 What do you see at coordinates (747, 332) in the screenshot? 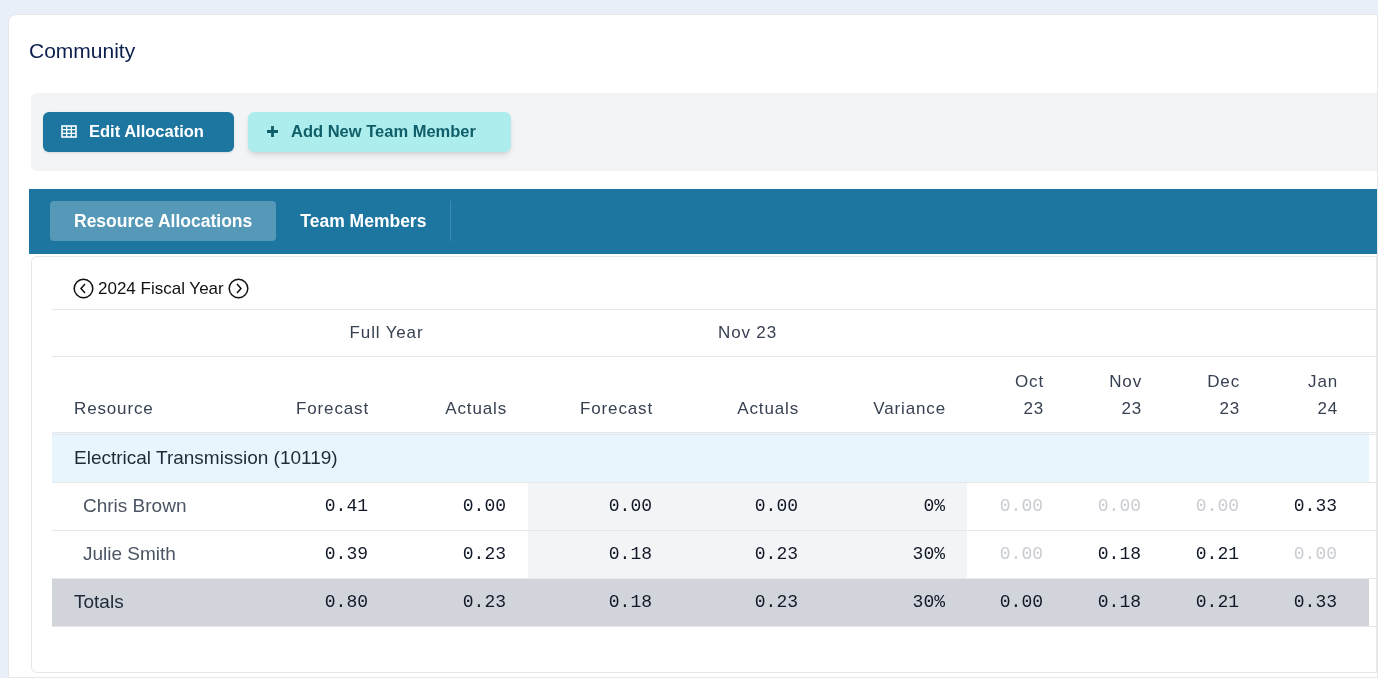
I see `column-group-header: Nov 23` at bounding box center [747, 332].